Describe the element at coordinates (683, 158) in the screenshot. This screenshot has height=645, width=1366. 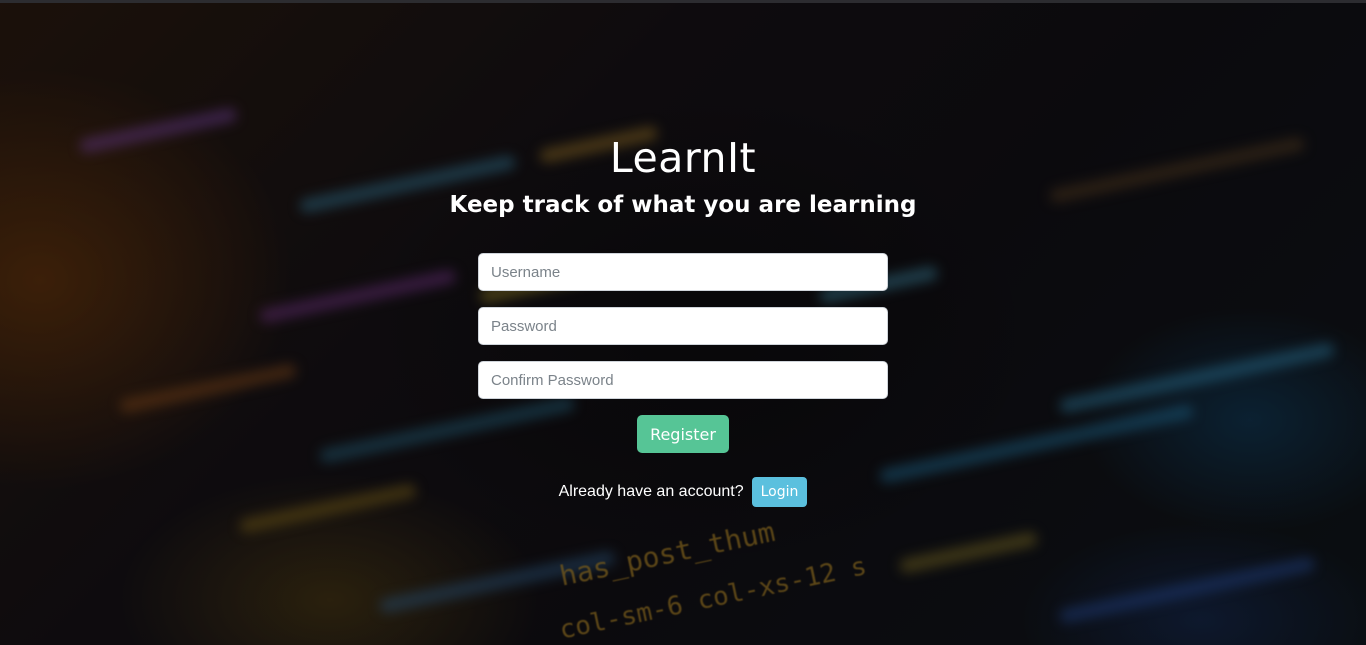
I see `app-title: LearnIt` at that location.